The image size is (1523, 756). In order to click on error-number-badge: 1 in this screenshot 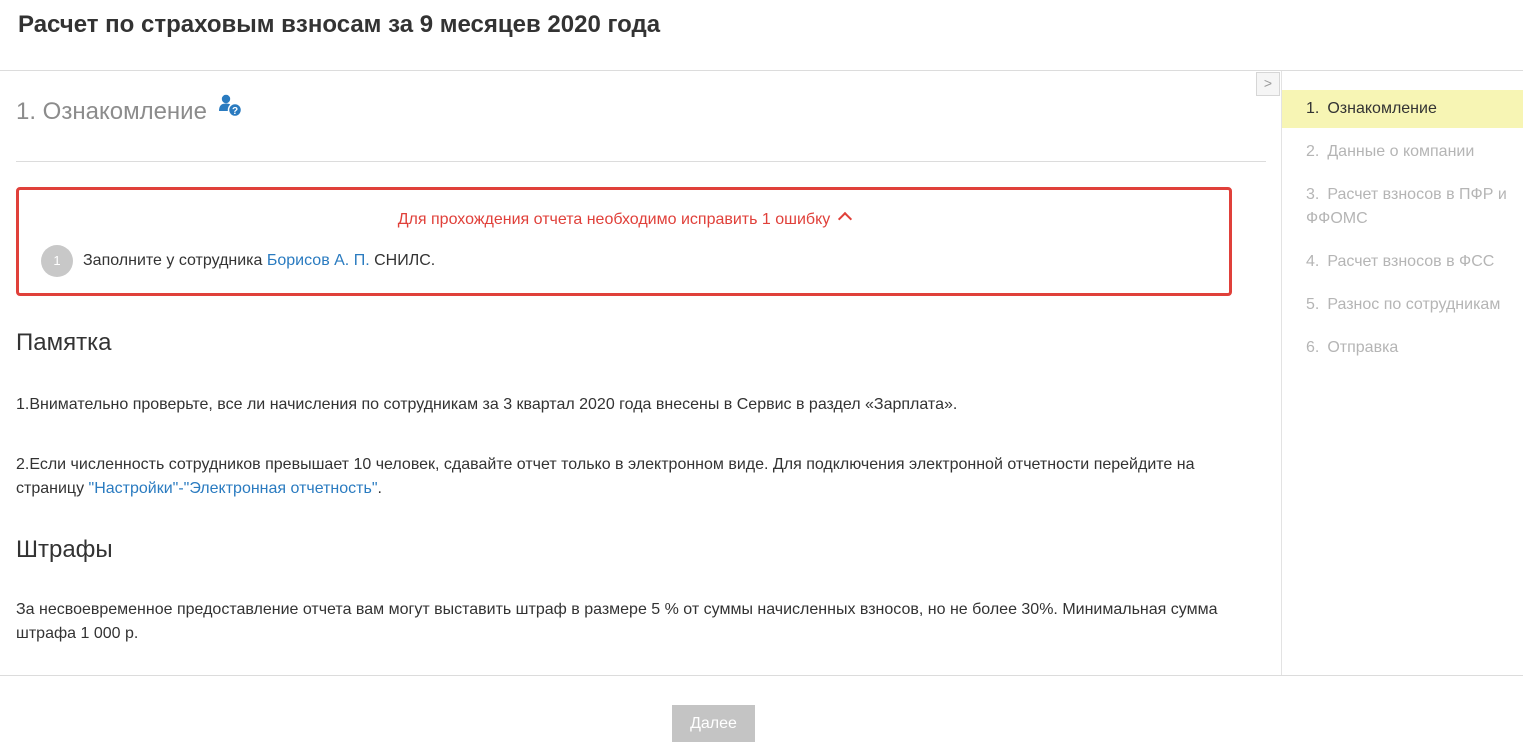, I will do `click(57, 261)`.